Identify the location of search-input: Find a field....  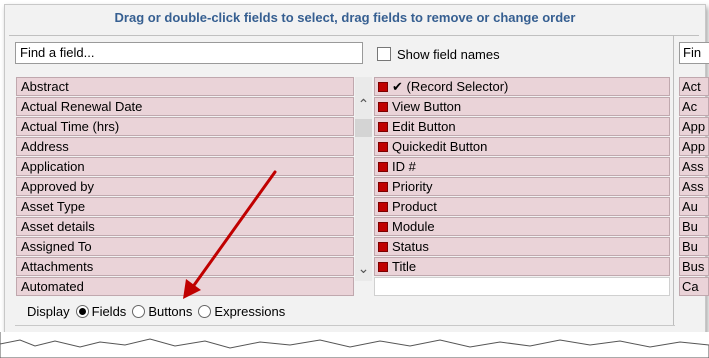
(189, 53).